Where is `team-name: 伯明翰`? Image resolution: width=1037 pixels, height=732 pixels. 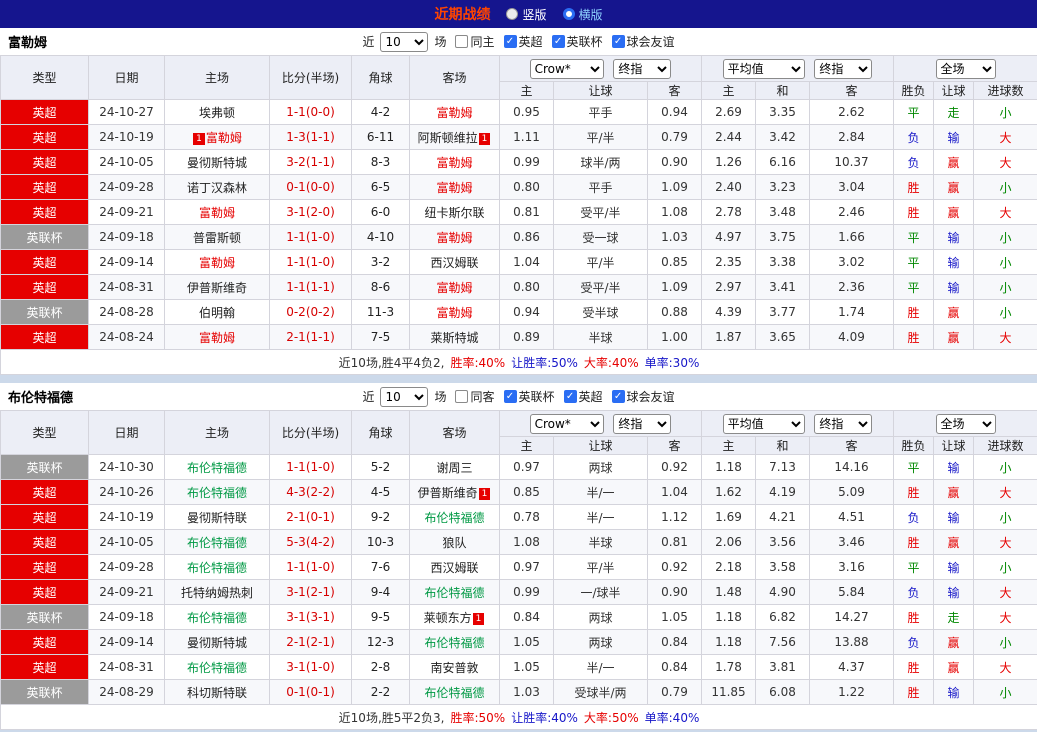 team-name: 伯明翰 is located at coordinates (217, 313).